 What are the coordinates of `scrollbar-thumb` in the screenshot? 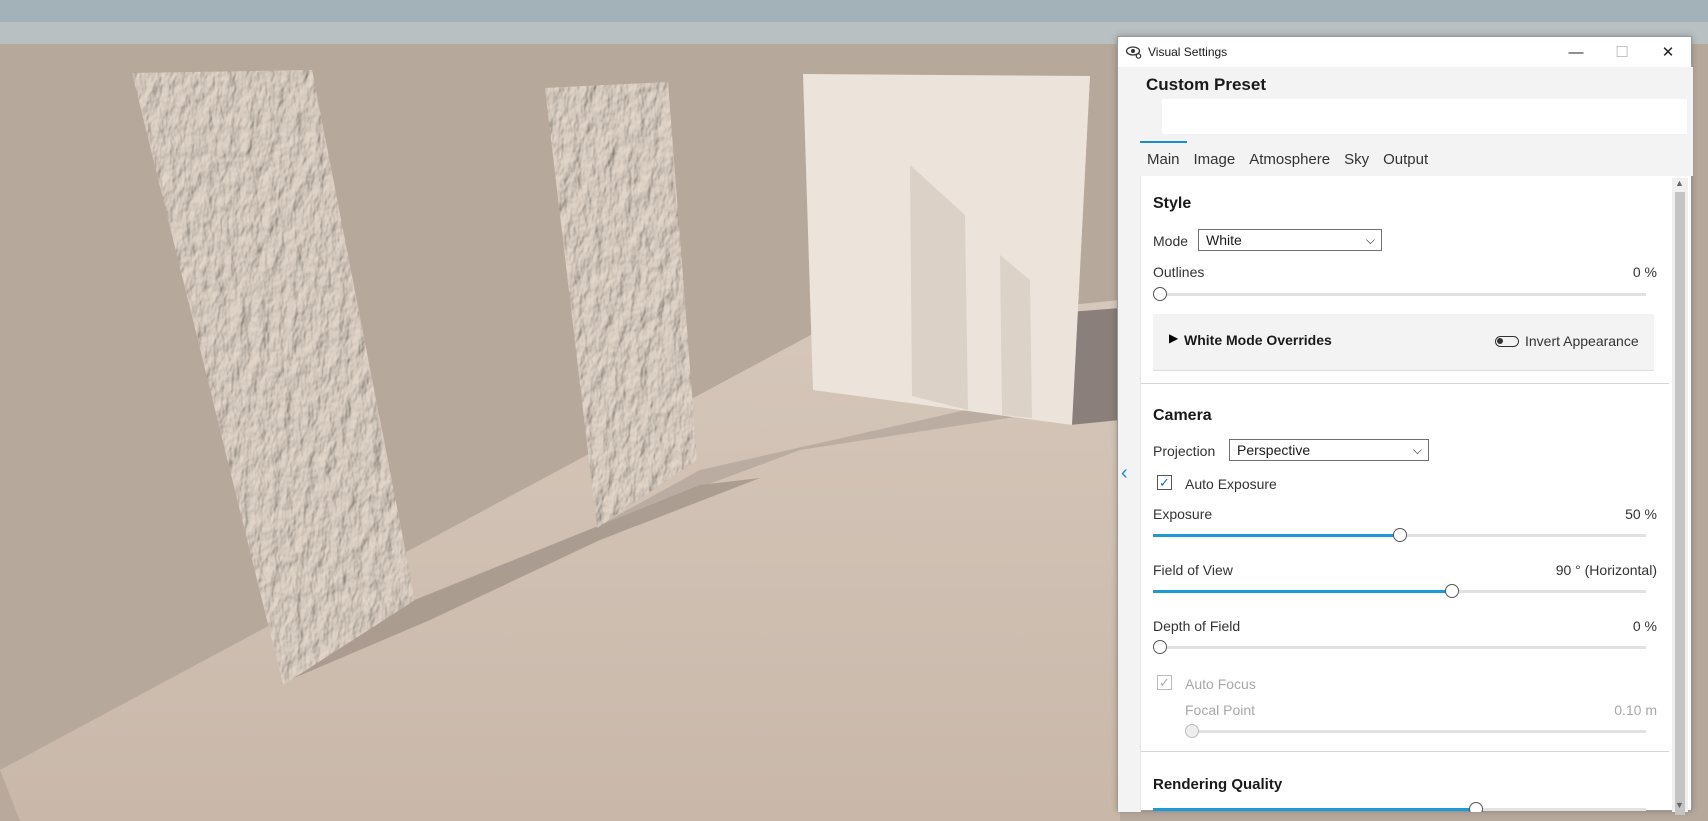 It's located at (1680, 503).